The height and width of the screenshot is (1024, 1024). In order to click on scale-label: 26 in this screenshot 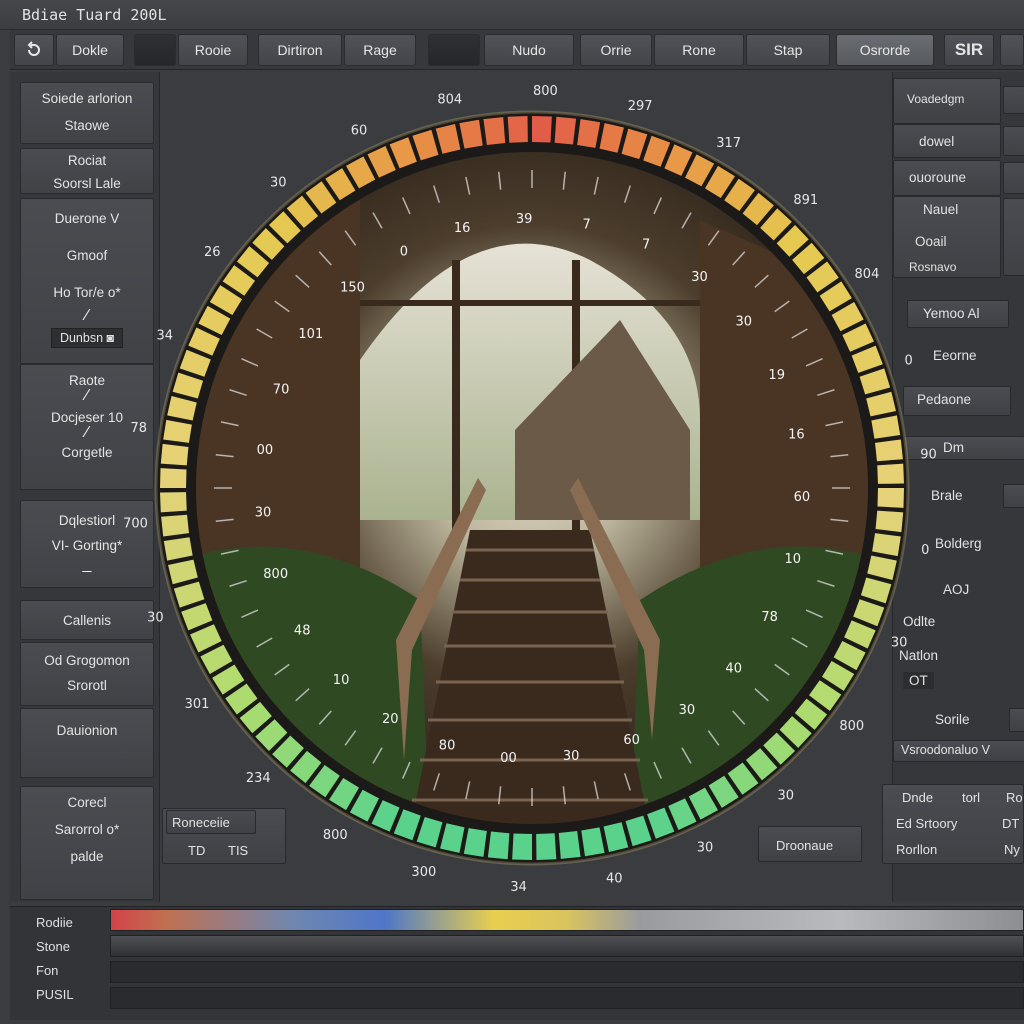, I will do `click(212, 252)`.